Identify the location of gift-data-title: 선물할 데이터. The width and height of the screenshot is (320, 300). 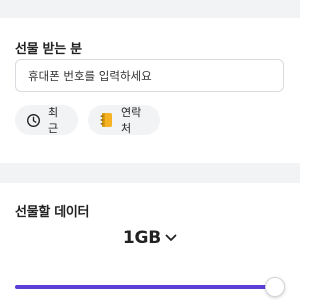
(52, 212).